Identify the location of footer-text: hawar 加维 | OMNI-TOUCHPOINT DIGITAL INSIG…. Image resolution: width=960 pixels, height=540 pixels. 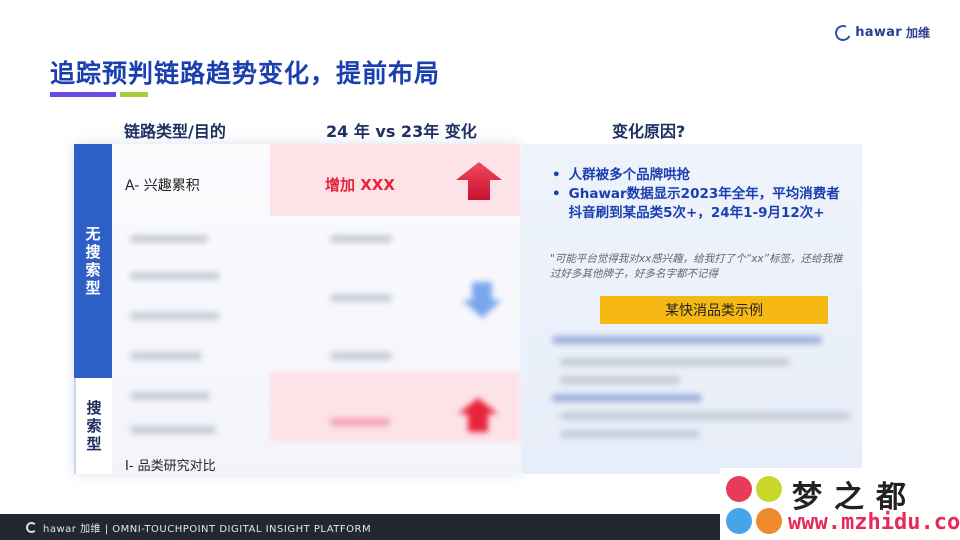
(207, 529).